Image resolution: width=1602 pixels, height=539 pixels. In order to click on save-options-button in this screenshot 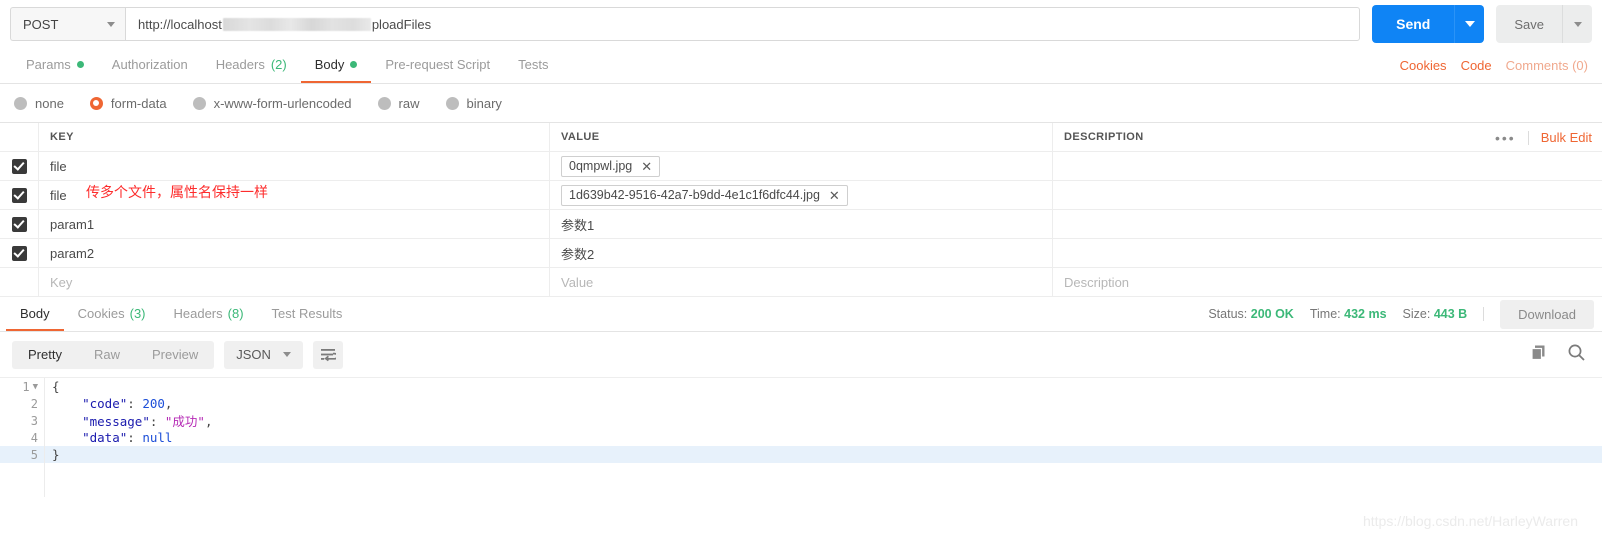, I will do `click(1577, 24)`.